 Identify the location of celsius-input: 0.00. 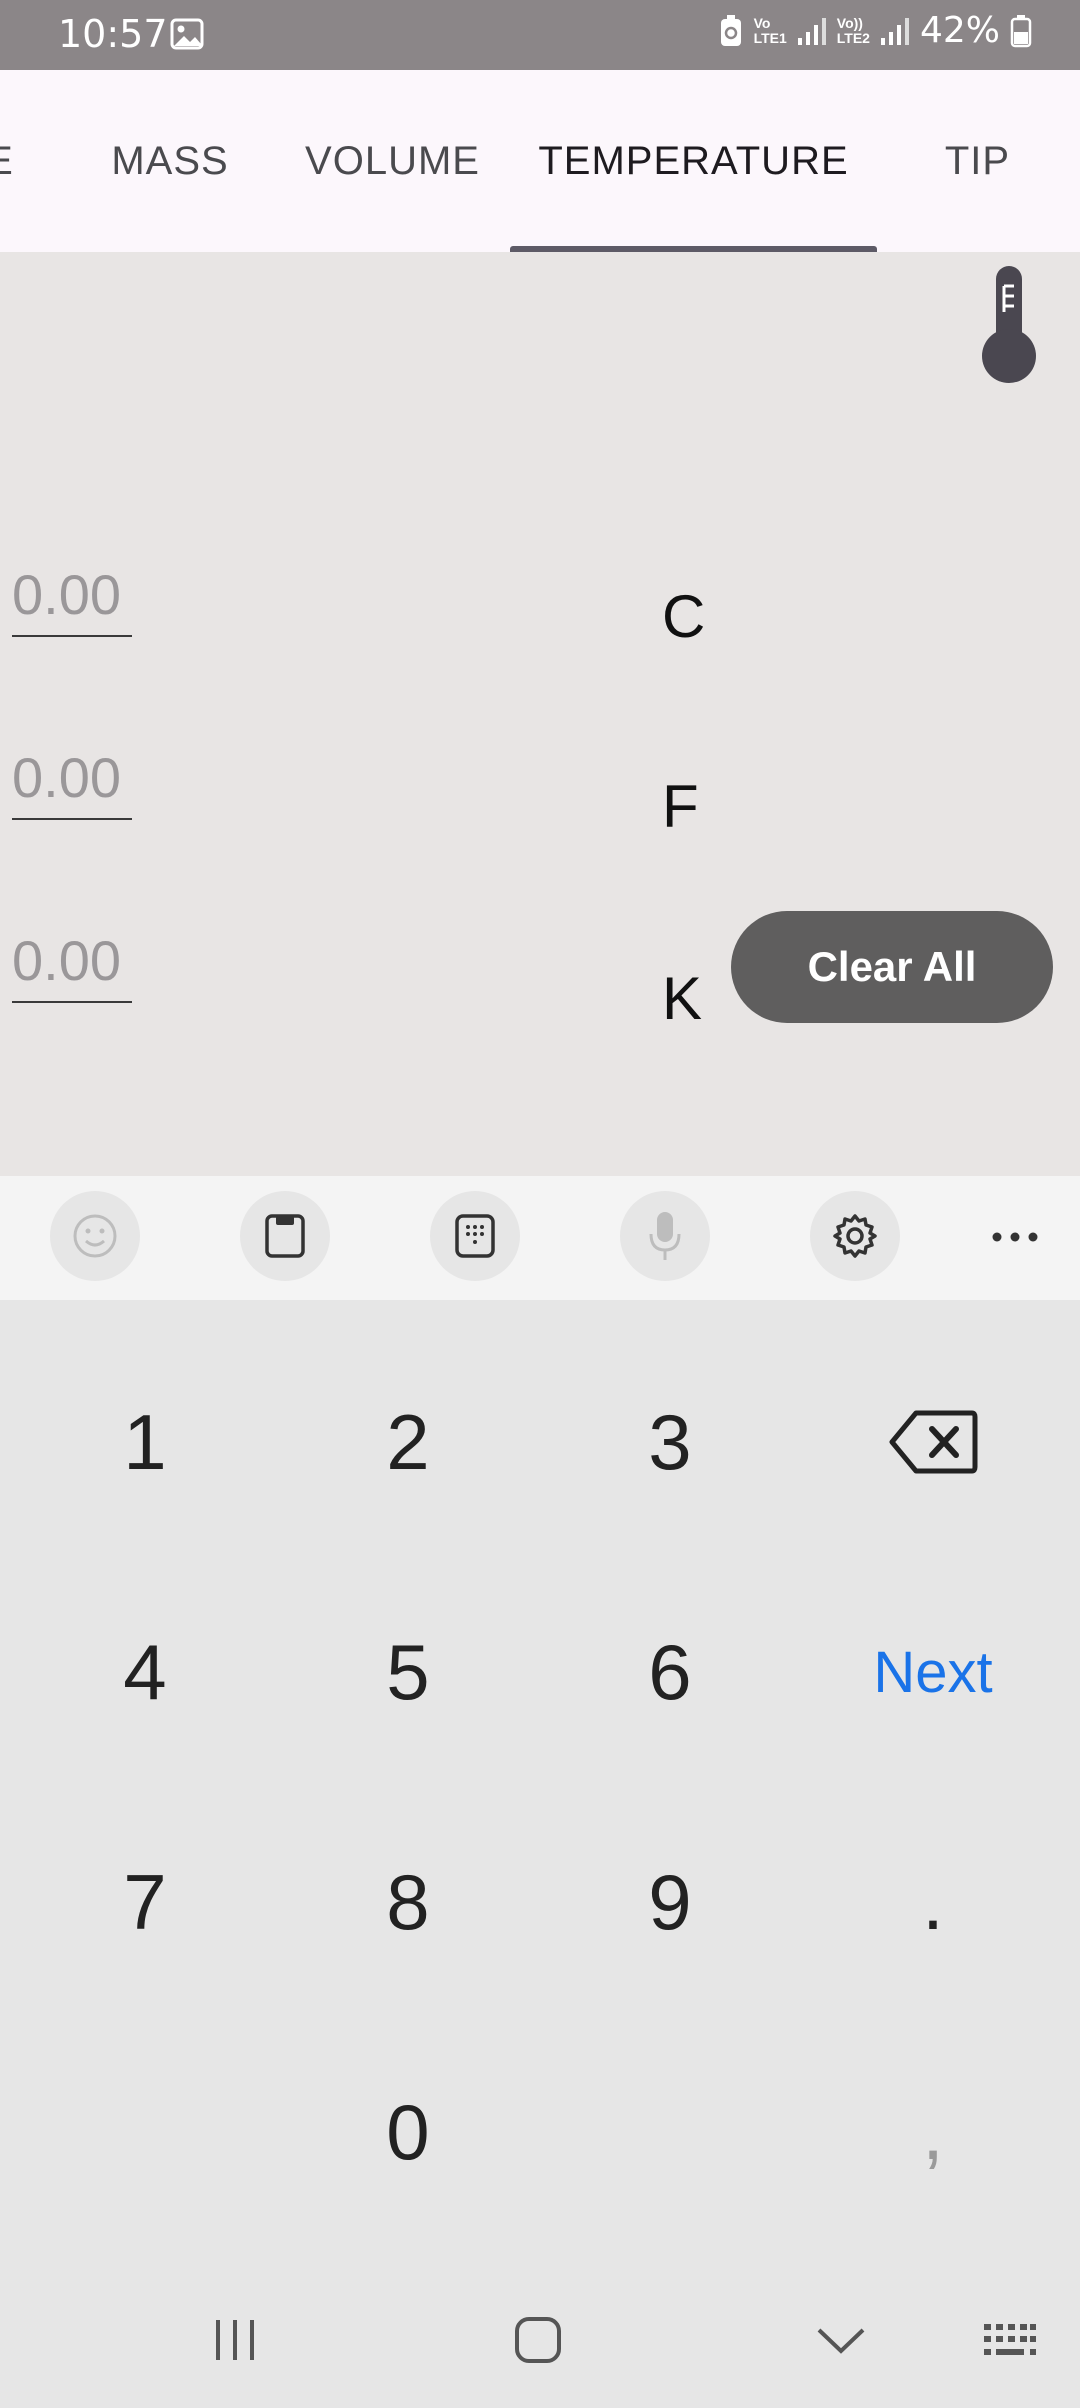
(72, 599).